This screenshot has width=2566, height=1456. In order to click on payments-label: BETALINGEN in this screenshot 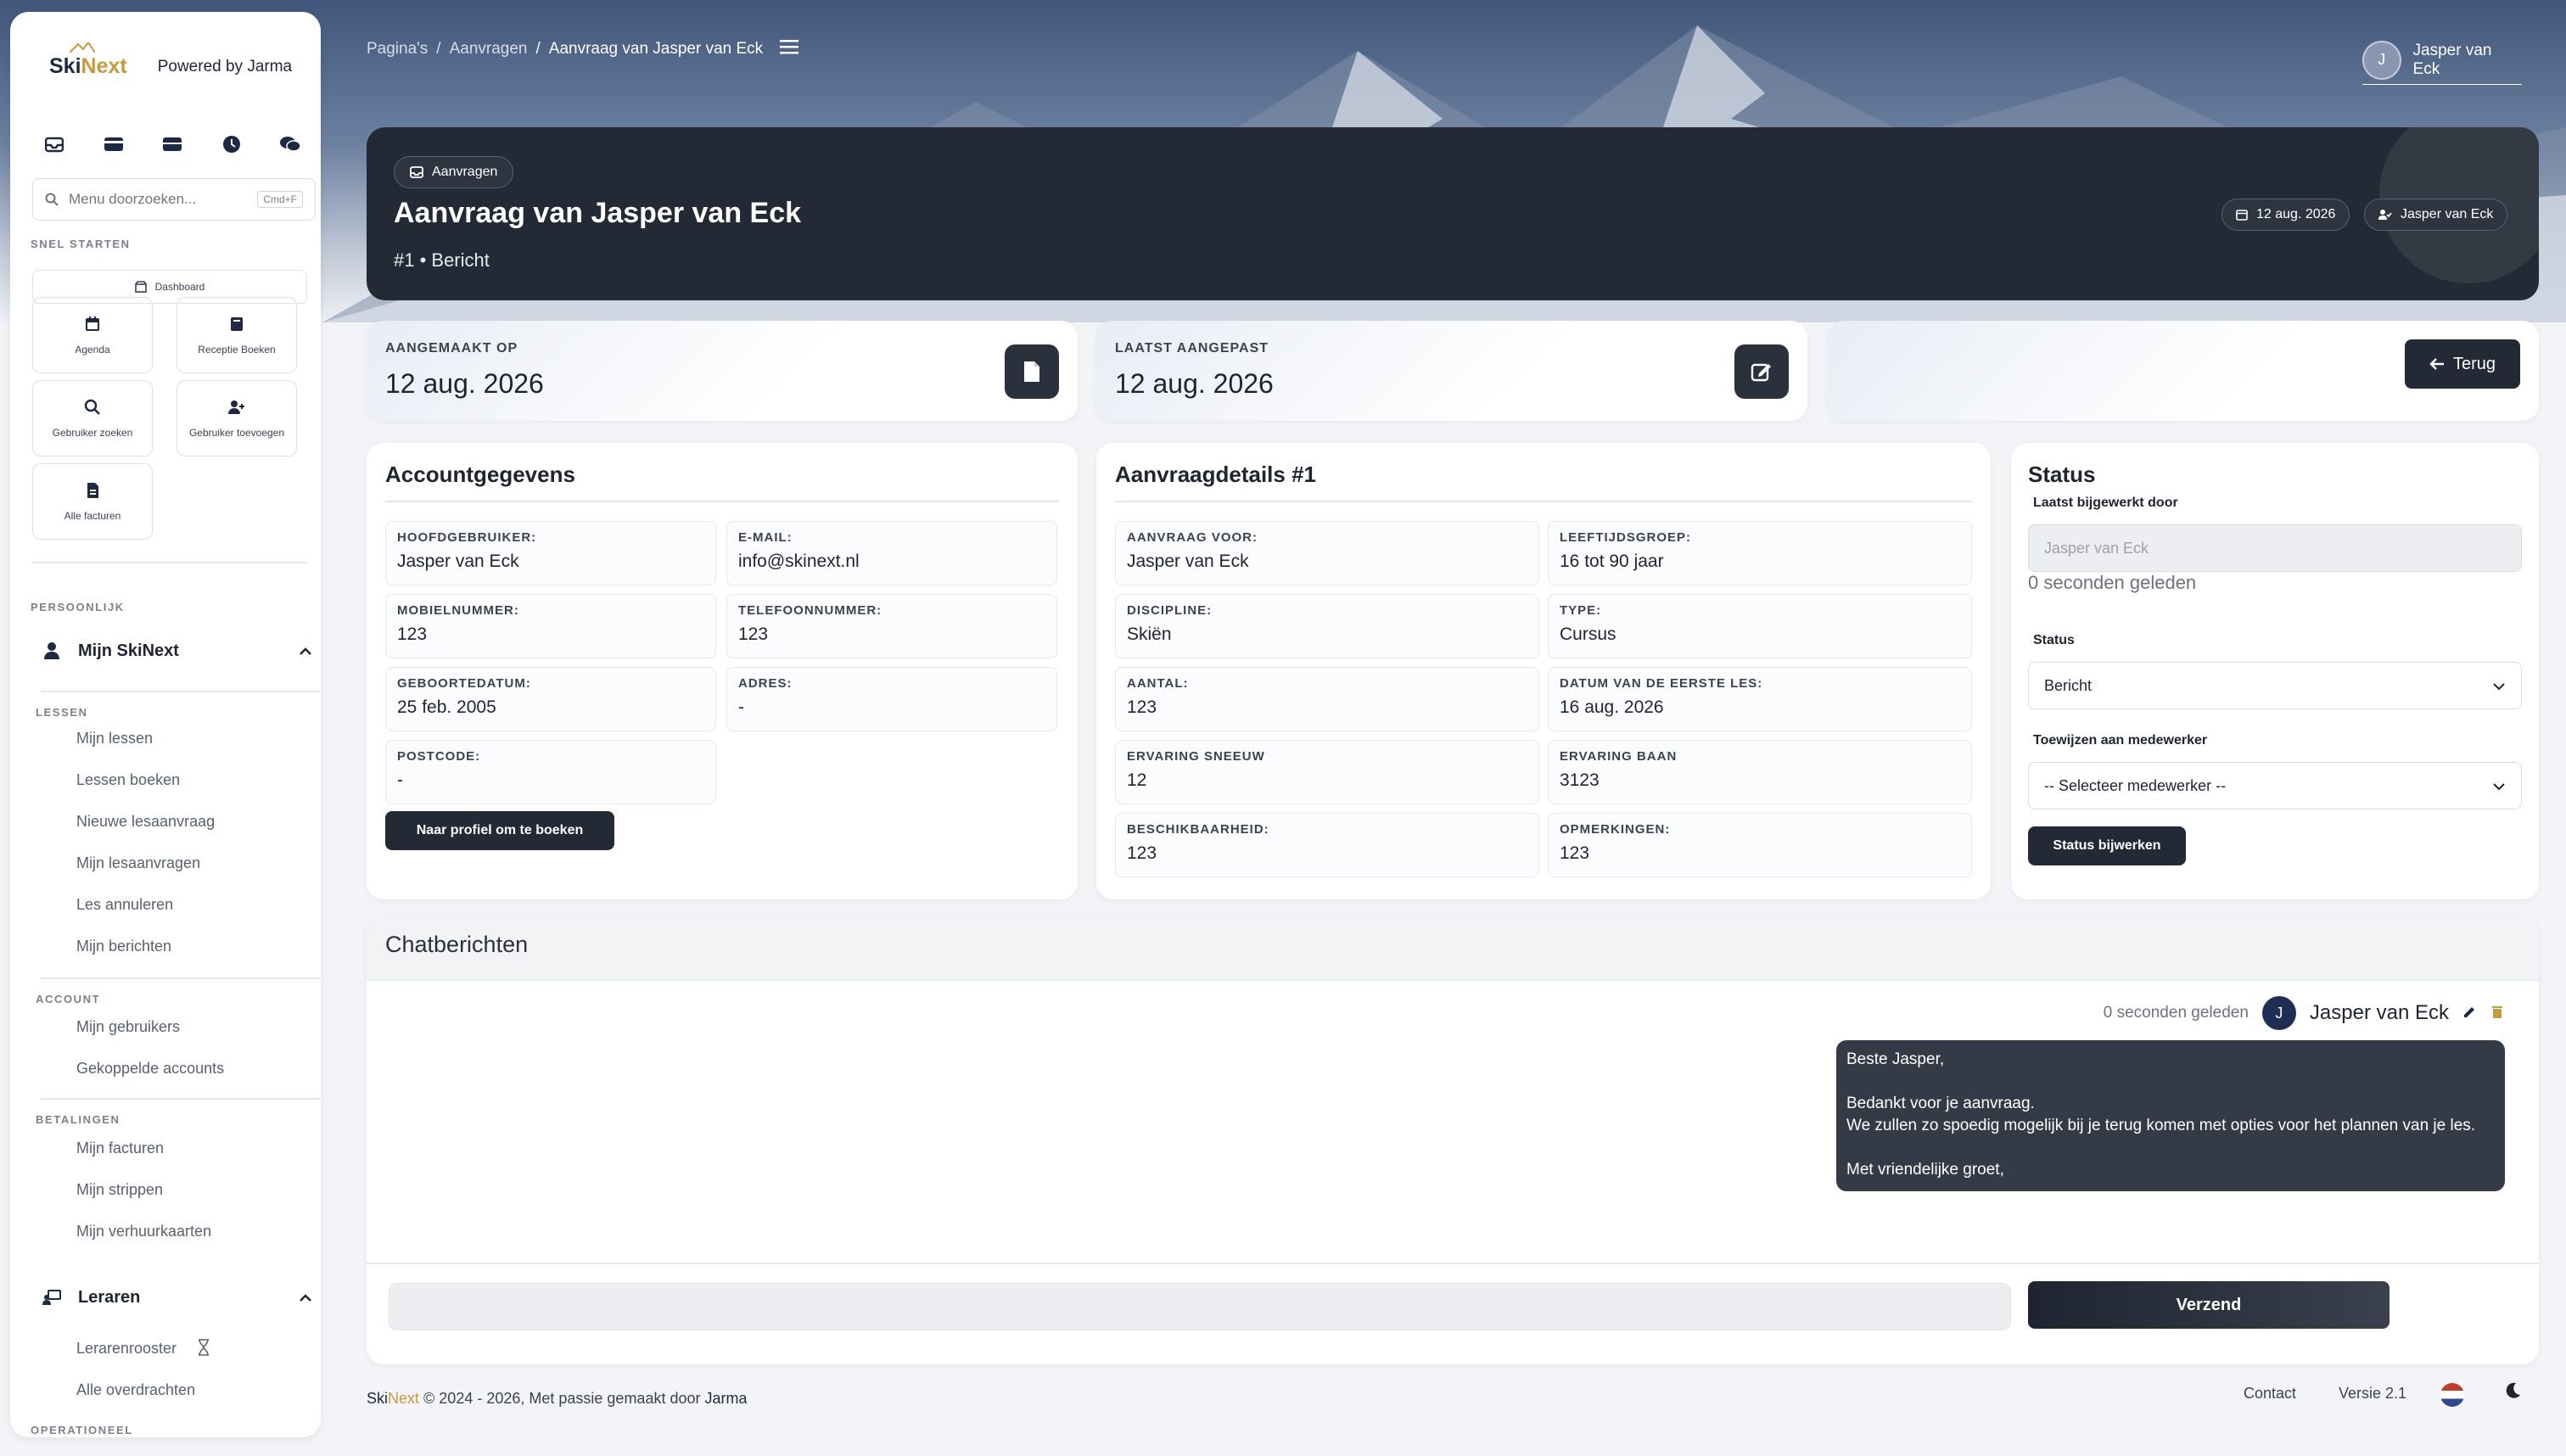, I will do `click(78, 1119)`.